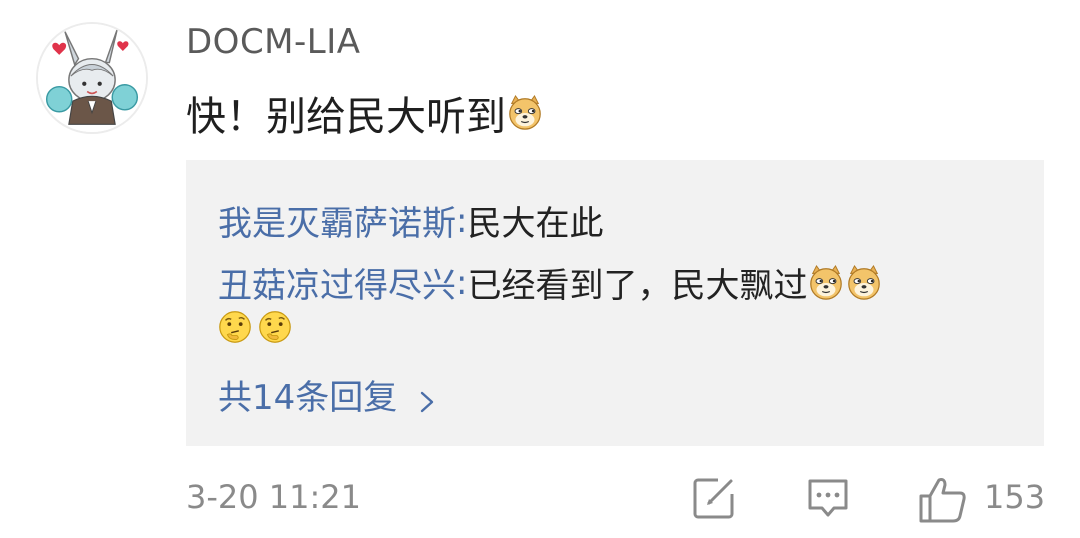  Describe the element at coordinates (346, 117) in the screenshot. I see `comment-body: 快！别给民大听到` at that location.